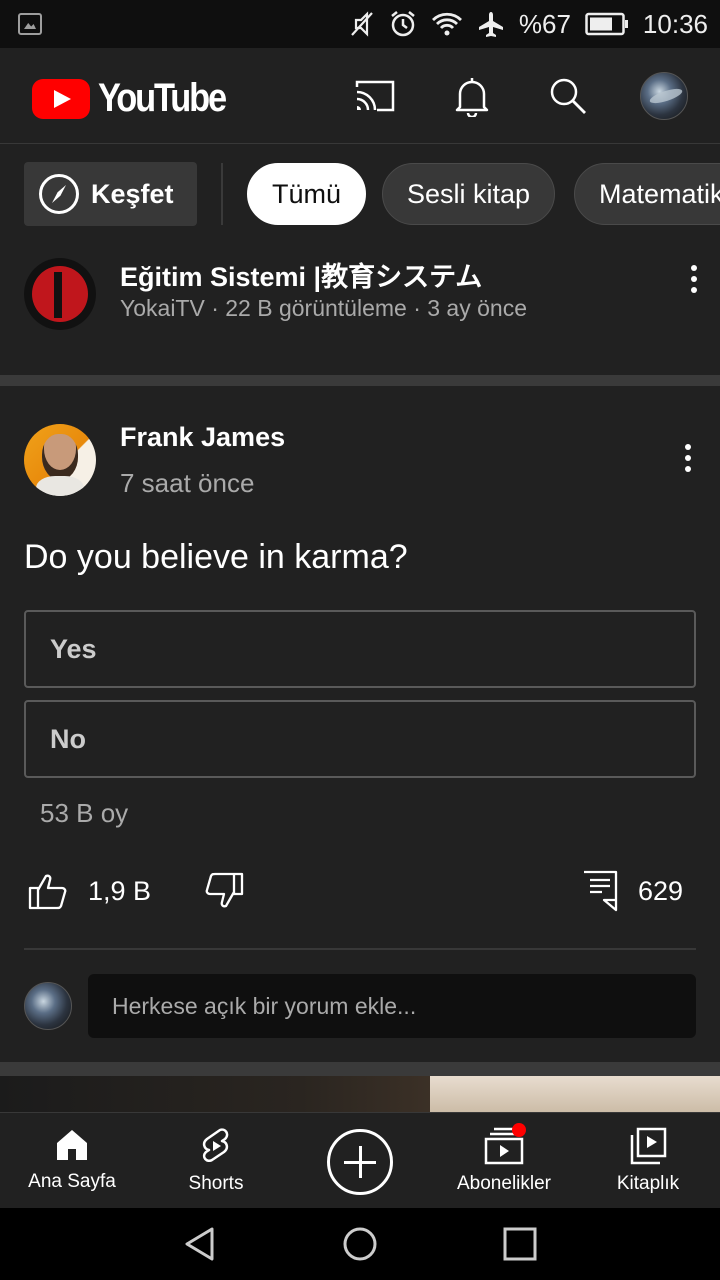  What do you see at coordinates (48, 1006) in the screenshot?
I see `commenter-avatar` at bounding box center [48, 1006].